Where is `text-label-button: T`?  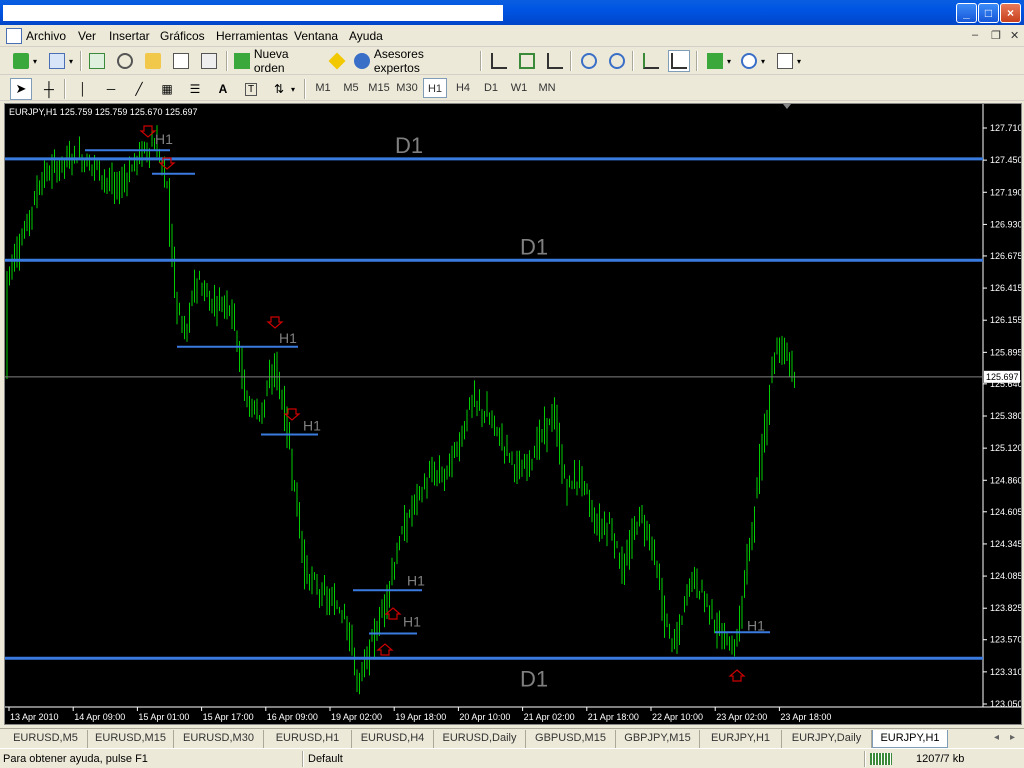
text-label-button: T is located at coordinates (251, 89).